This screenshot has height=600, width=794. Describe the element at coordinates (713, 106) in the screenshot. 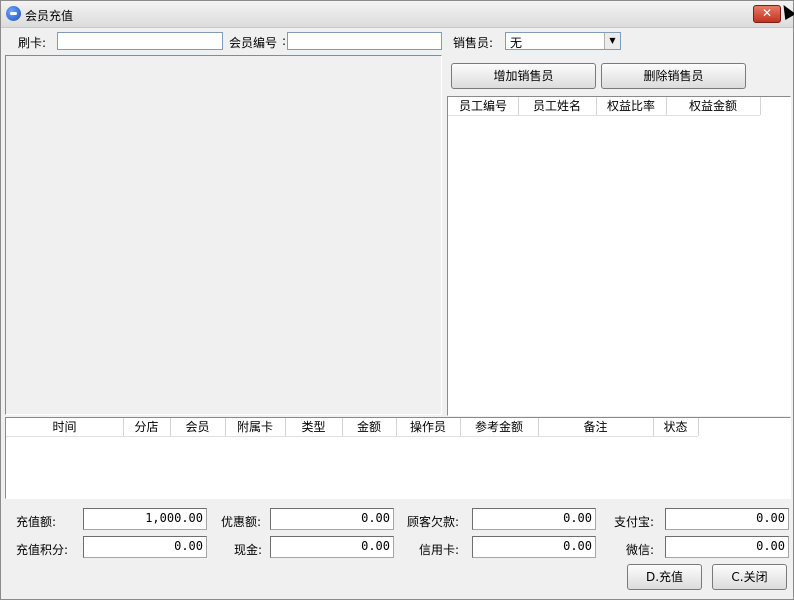

I see `column-header: 权益金额` at that location.